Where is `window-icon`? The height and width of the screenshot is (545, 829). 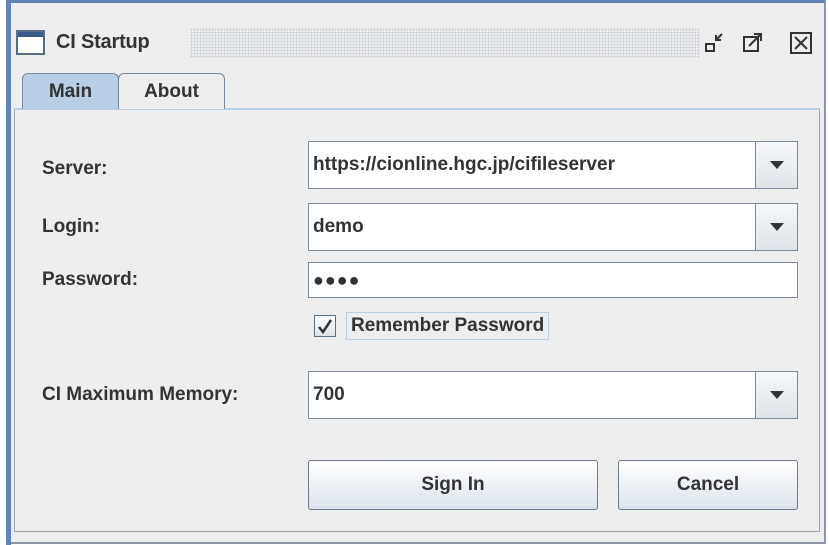
window-icon is located at coordinates (30, 42).